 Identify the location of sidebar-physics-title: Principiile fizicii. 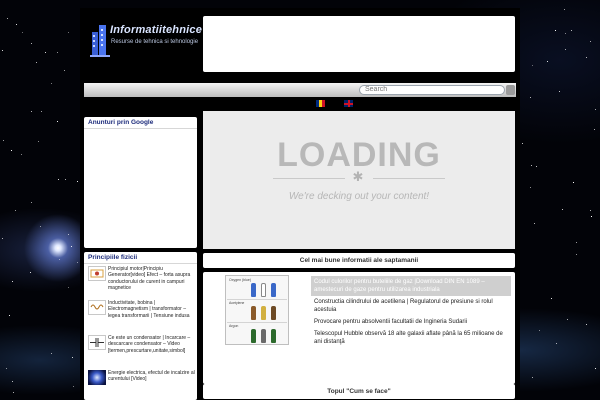
(140, 258).